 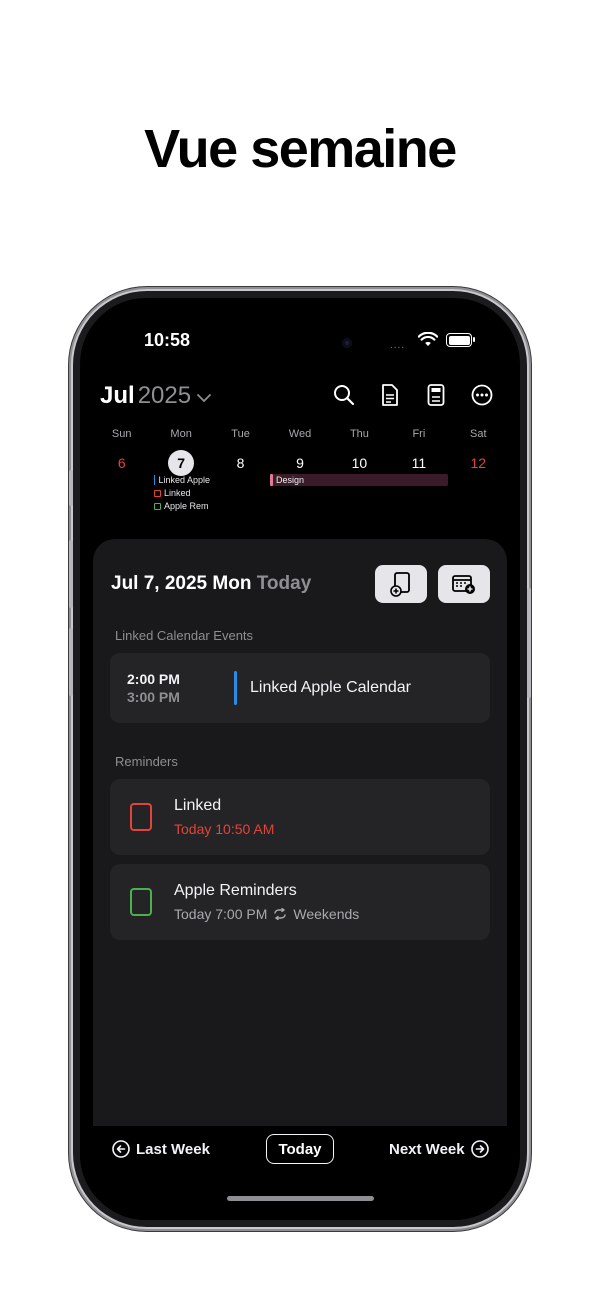 I want to click on mini-reminder-linked: Linked, so click(x=182, y=493).